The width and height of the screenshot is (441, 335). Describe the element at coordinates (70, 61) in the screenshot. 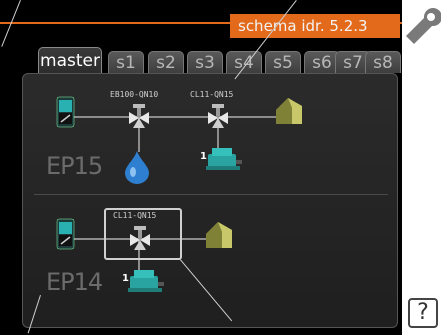

I see `tab-master: master` at that location.